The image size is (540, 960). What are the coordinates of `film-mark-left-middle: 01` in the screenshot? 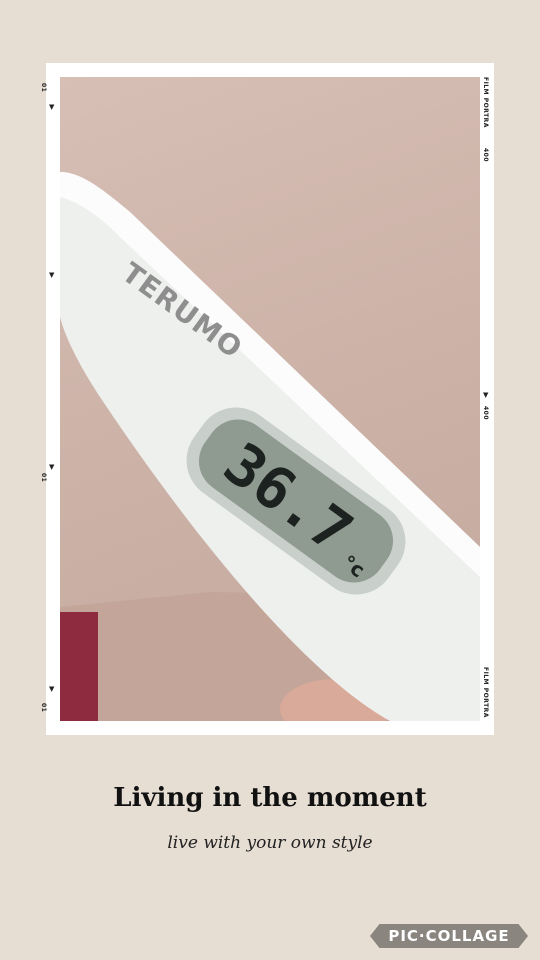 It's located at (43, 478).